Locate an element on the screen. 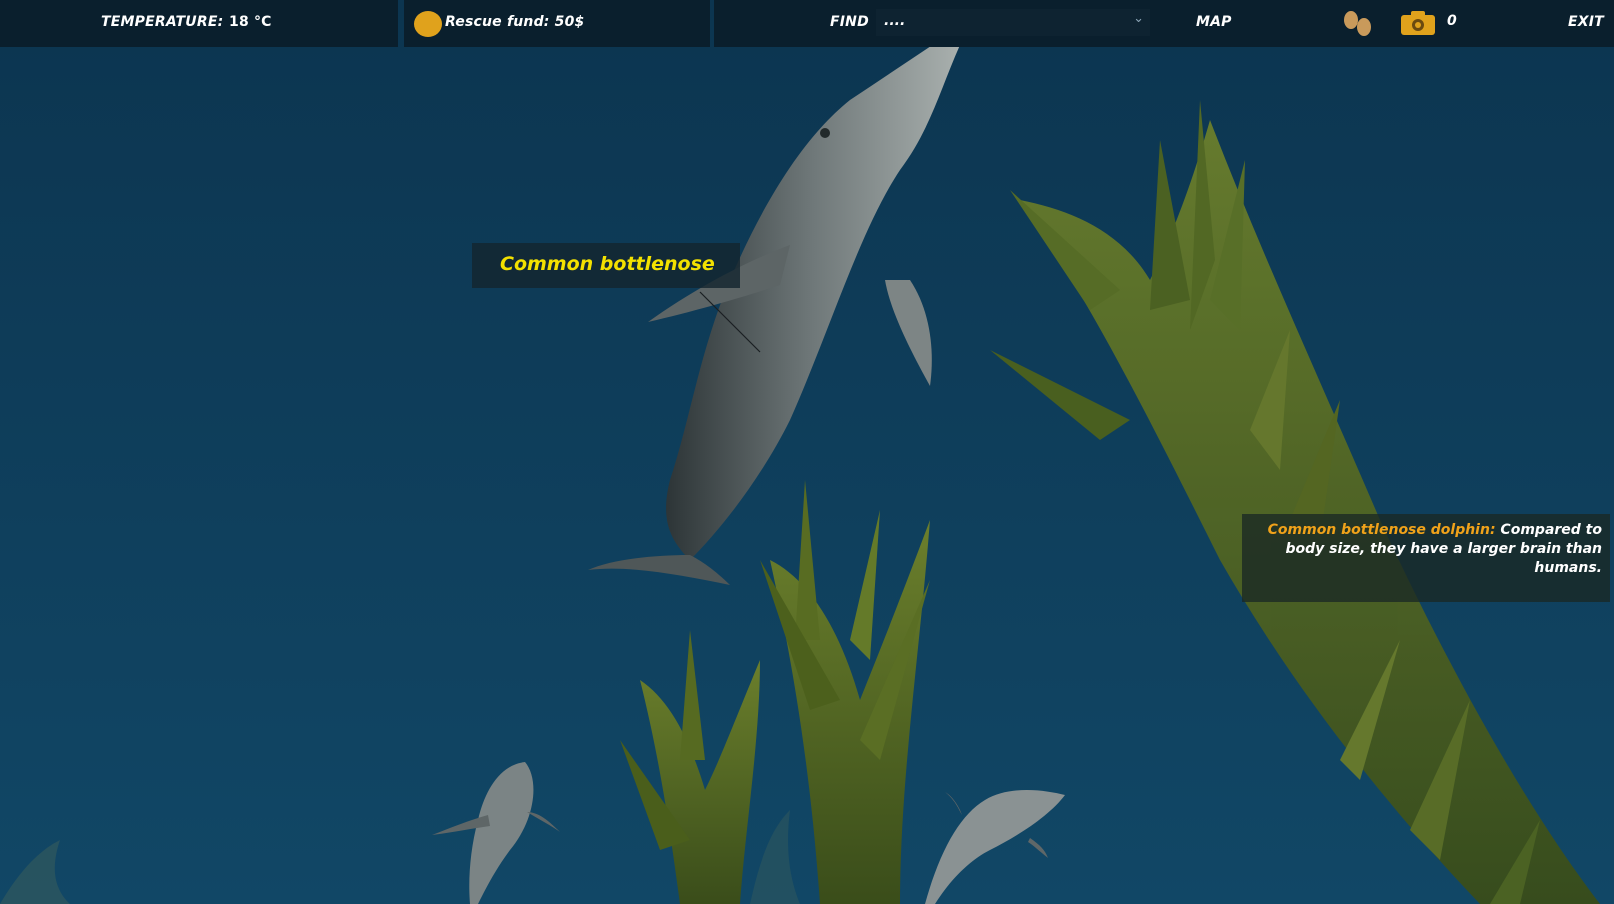  find-dropdown: .... ⌄ is located at coordinates (1013, 22).